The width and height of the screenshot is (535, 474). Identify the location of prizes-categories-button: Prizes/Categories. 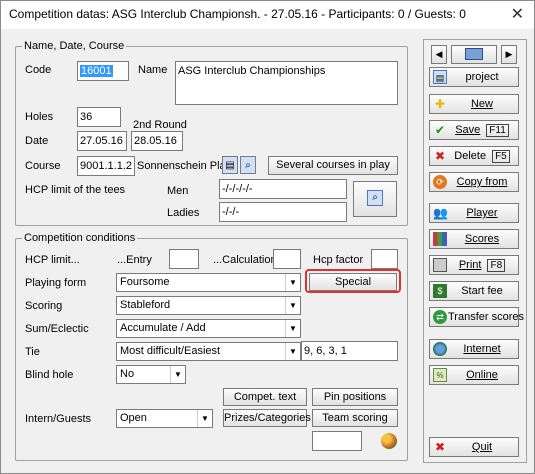
(267, 418).